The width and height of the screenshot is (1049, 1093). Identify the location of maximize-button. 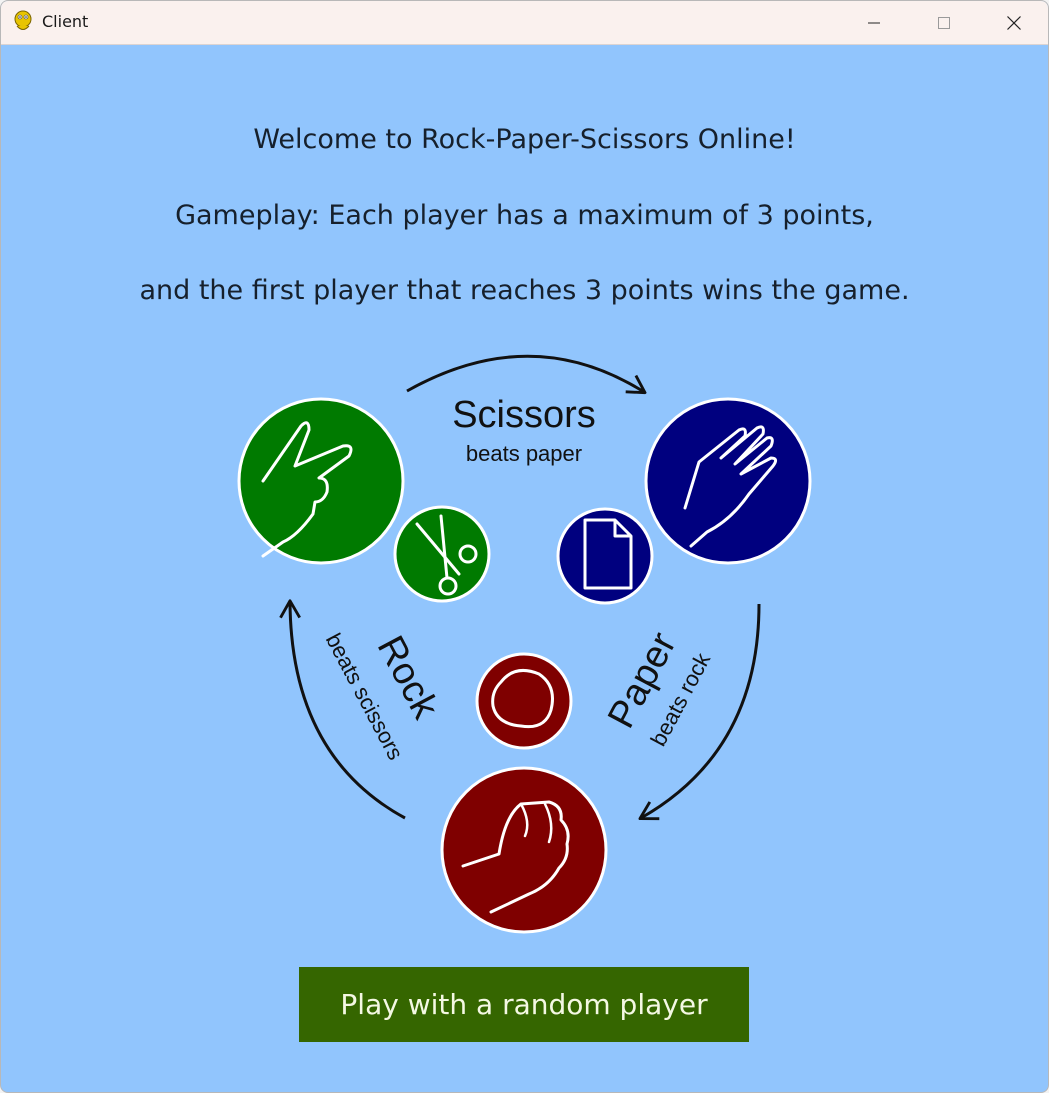
(944, 23).